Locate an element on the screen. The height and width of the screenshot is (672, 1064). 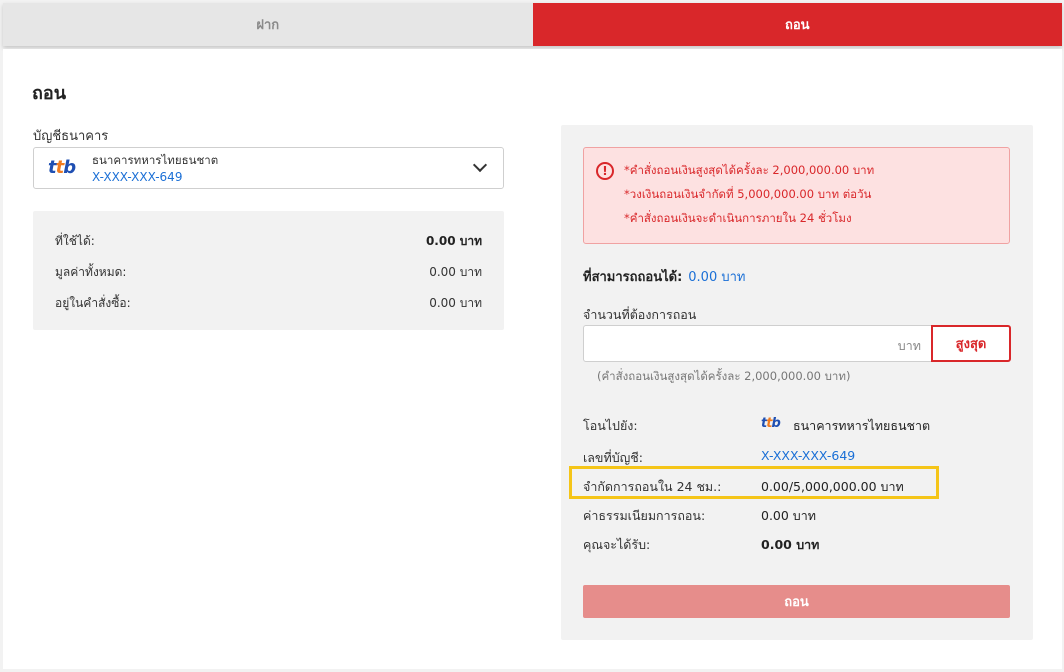
transfer-to-bank: ธนาคารทหารไทยธนชาต is located at coordinates (862, 425).